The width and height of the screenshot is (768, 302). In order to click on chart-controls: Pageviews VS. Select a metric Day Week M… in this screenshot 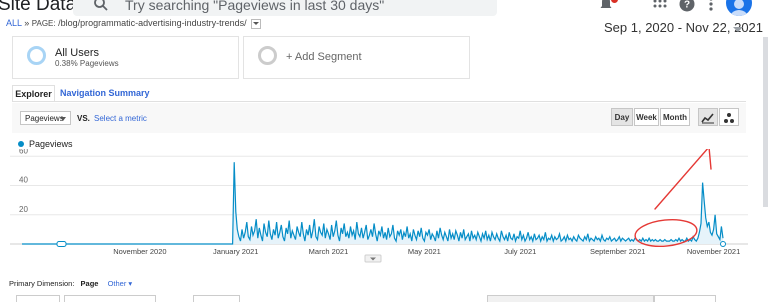, I will do `click(379, 118)`.